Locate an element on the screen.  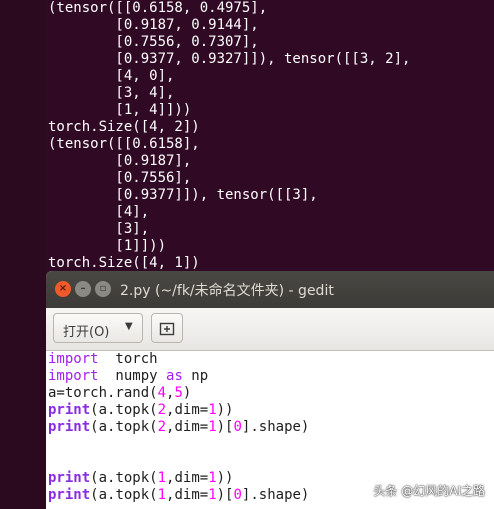
open-button: 打开(O) ▼ is located at coordinates (98, 328).